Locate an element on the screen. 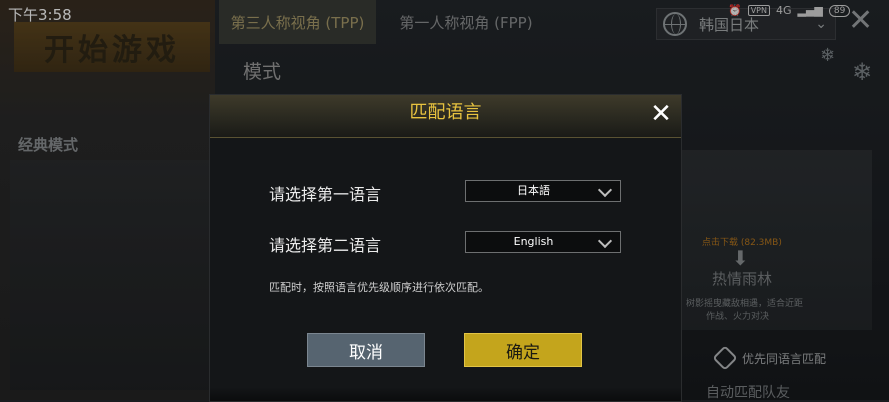 The height and width of the screenshot is (402, 889). second-language-value: English is located at coordinates (533, 241).